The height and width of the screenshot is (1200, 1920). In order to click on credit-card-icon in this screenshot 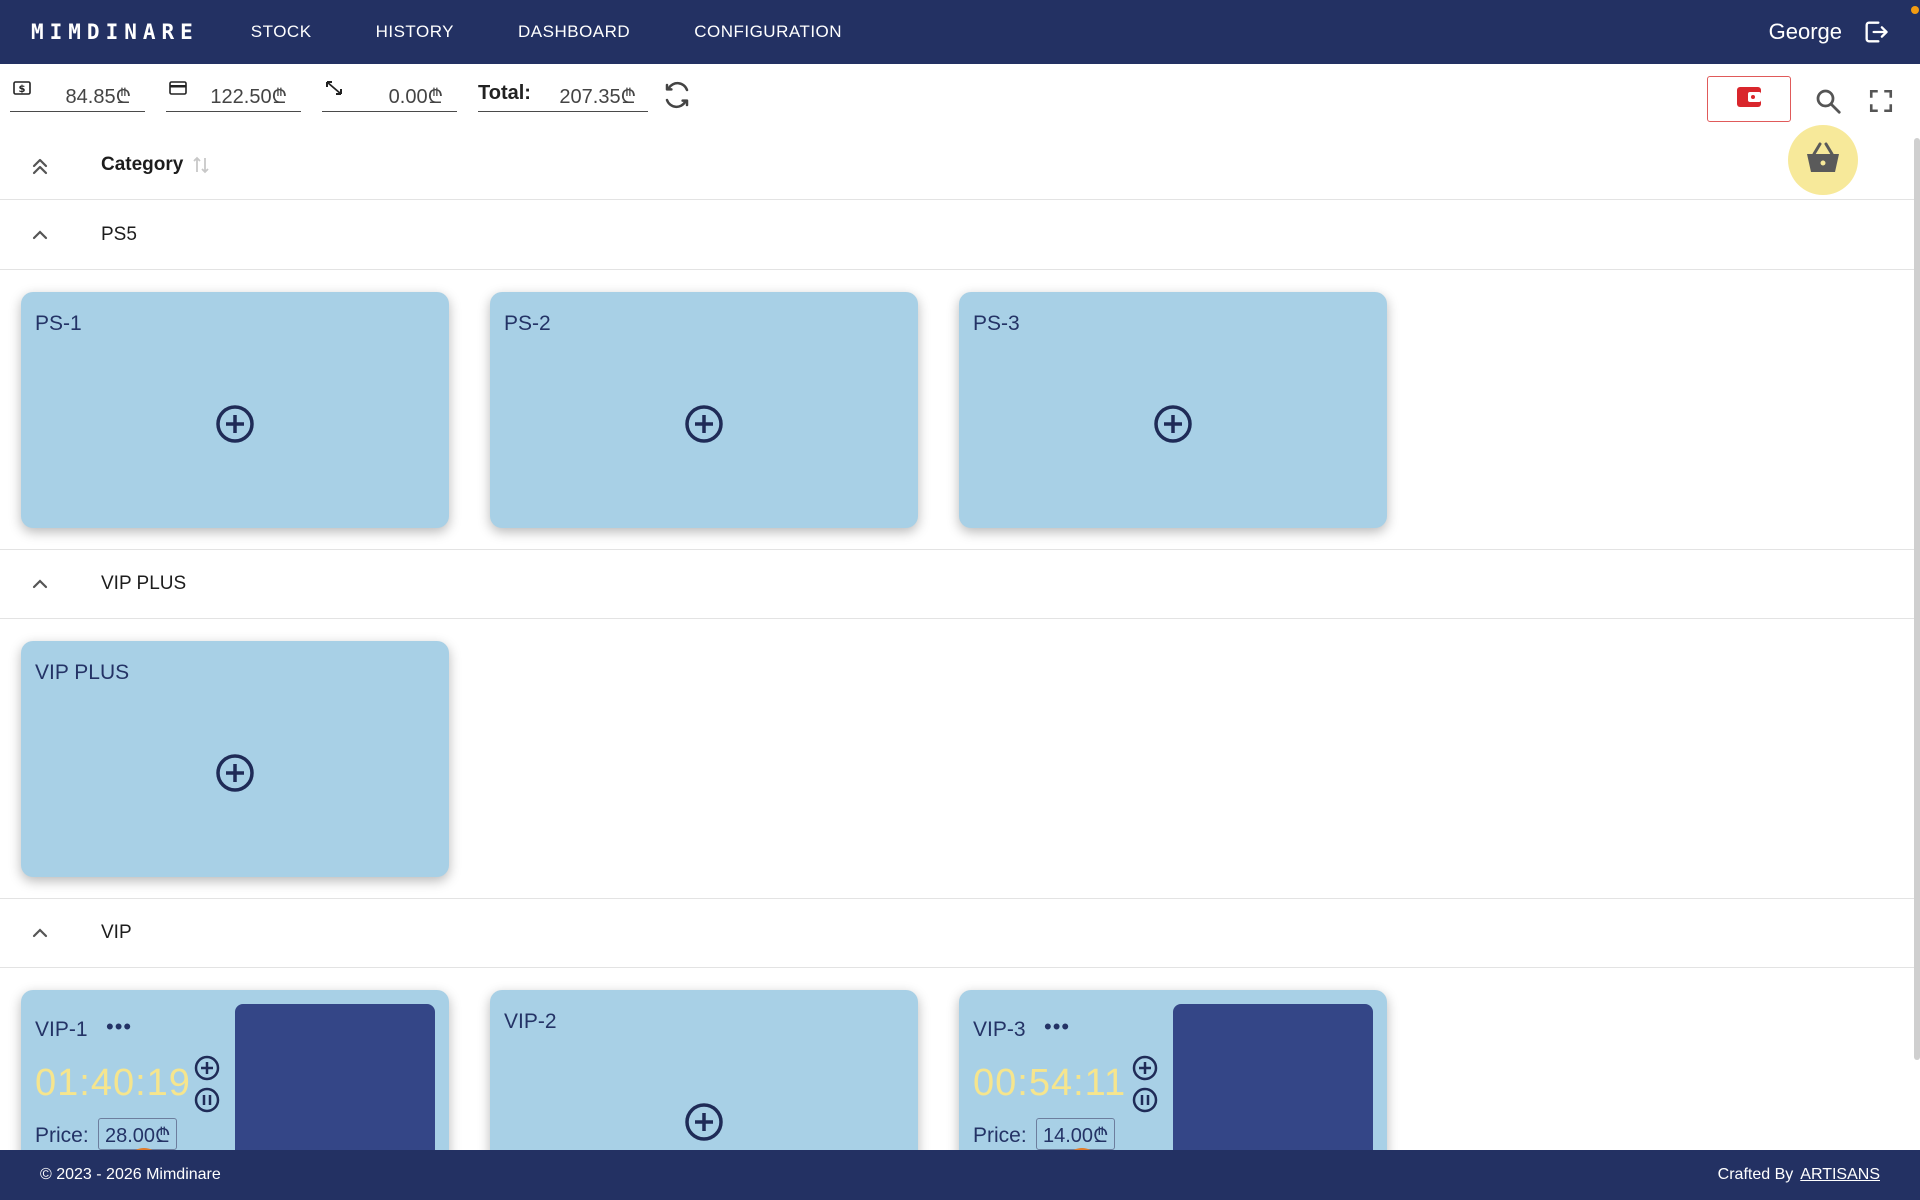, I will do `click(178, 88)`.